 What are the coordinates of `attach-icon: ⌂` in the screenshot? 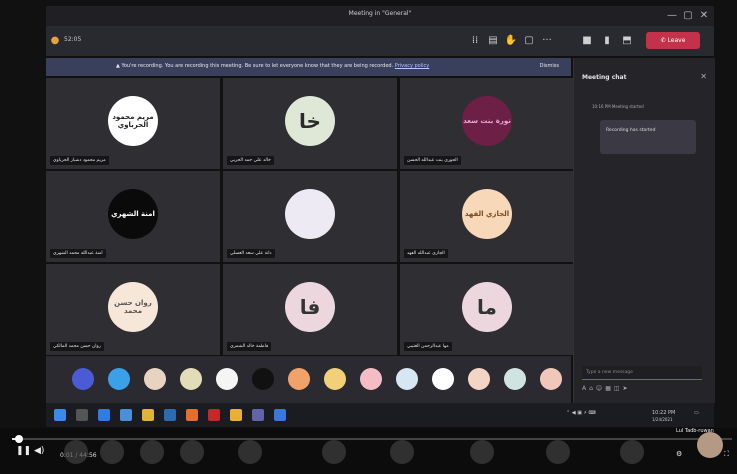 It's located at (592, 388).